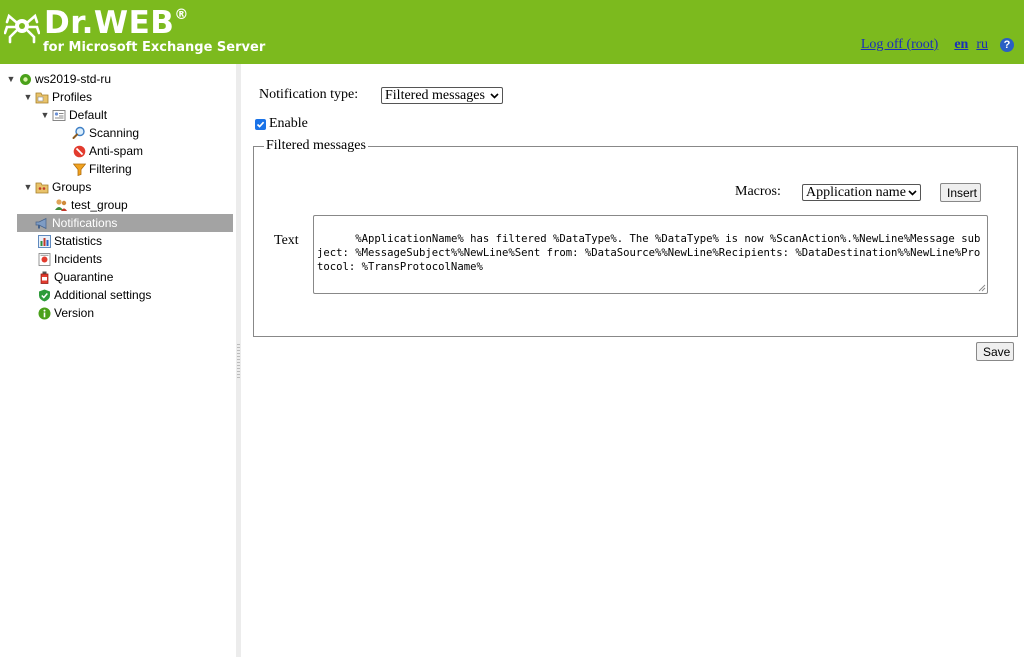  What do you see at coordinates (72, 97) in the screenshot?
I see `tree-label: Profiles` at bounding box center [72, 97].